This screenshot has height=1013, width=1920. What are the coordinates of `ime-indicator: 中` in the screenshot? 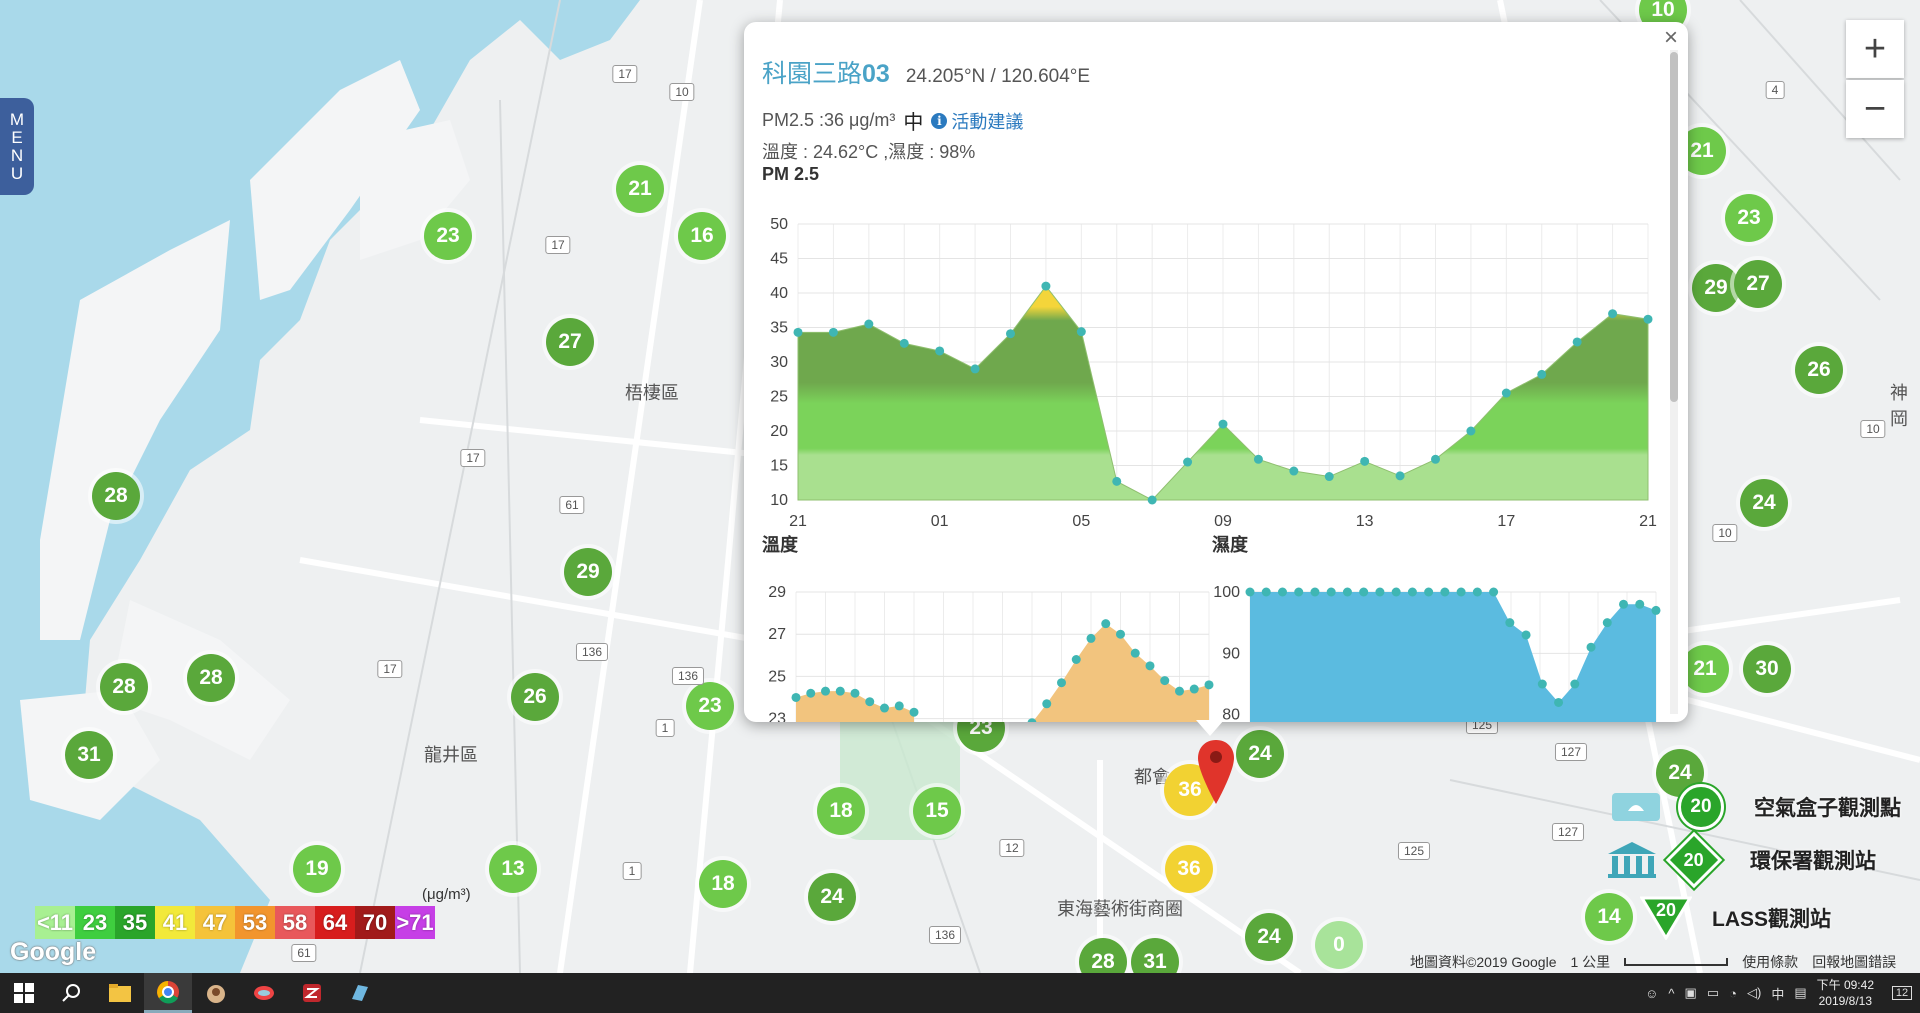 It's located at (1777, 993).